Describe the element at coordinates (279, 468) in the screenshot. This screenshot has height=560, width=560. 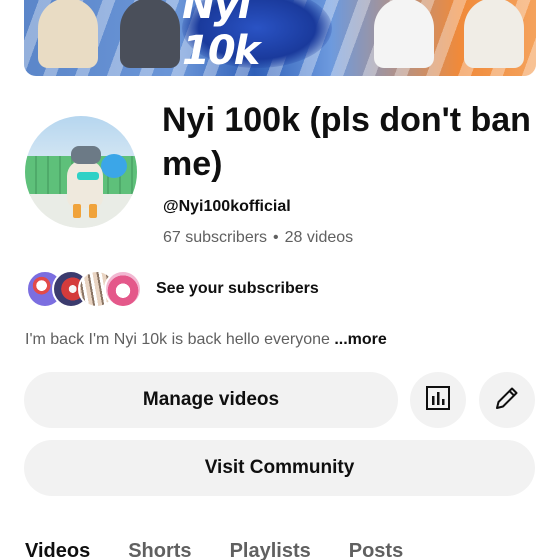
I see `visit-community-button: Visit Community` at that location.